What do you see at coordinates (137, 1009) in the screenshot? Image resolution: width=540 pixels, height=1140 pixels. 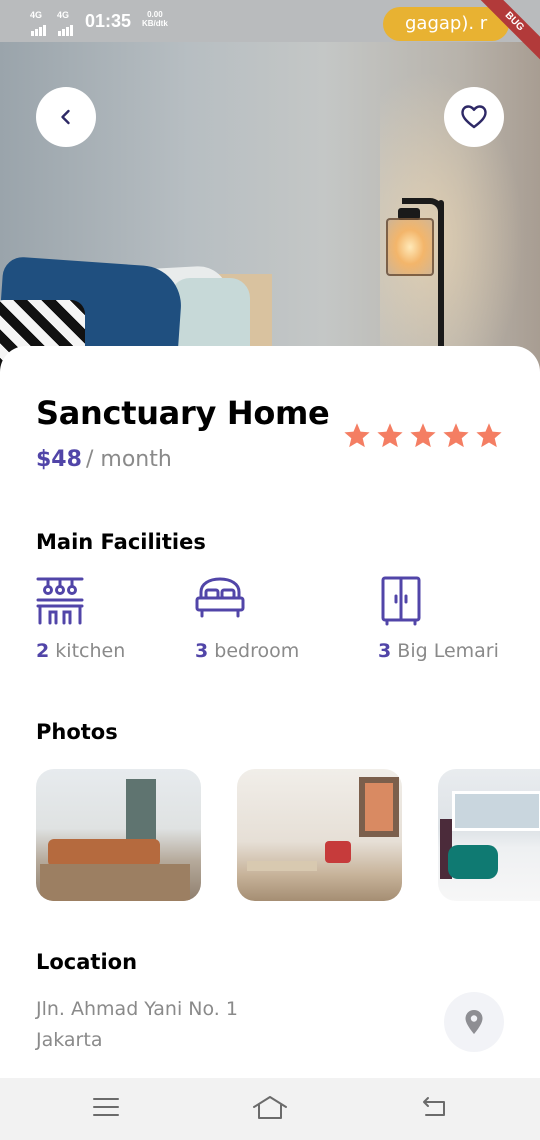 I see `address-line-1: Jln. Ahmad Yani No. 1` at bounding box center [137, 1009].